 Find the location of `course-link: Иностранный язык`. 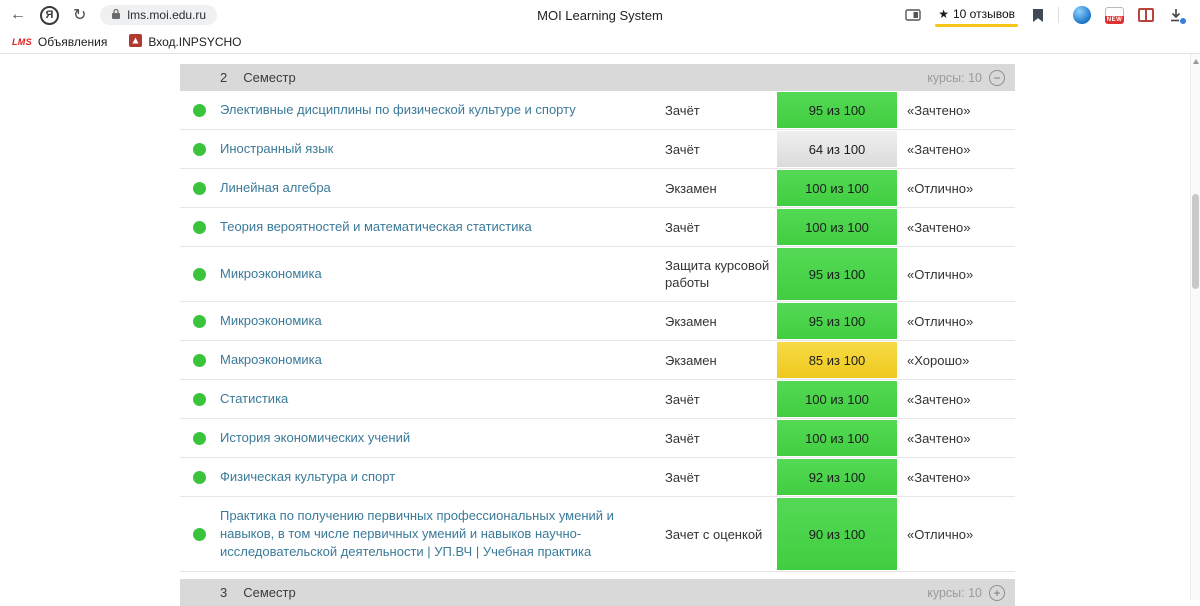

course-link: Иностранный язык is located at coordinates (276, 149).